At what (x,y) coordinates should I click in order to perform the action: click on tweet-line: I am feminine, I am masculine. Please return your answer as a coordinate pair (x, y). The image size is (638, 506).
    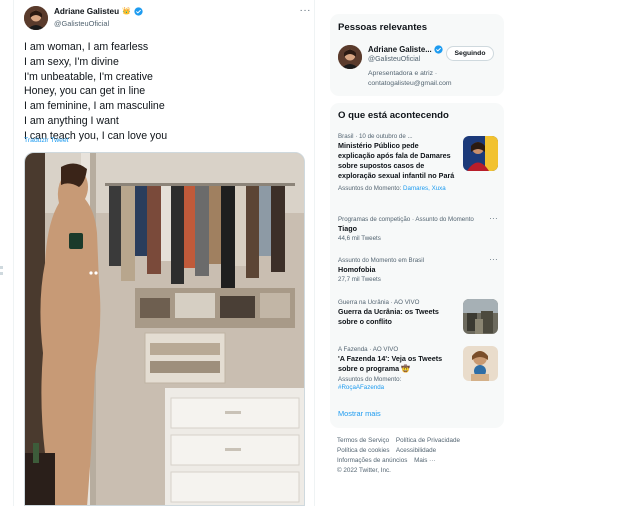
    Looking at the image, I should click on (94, 106).